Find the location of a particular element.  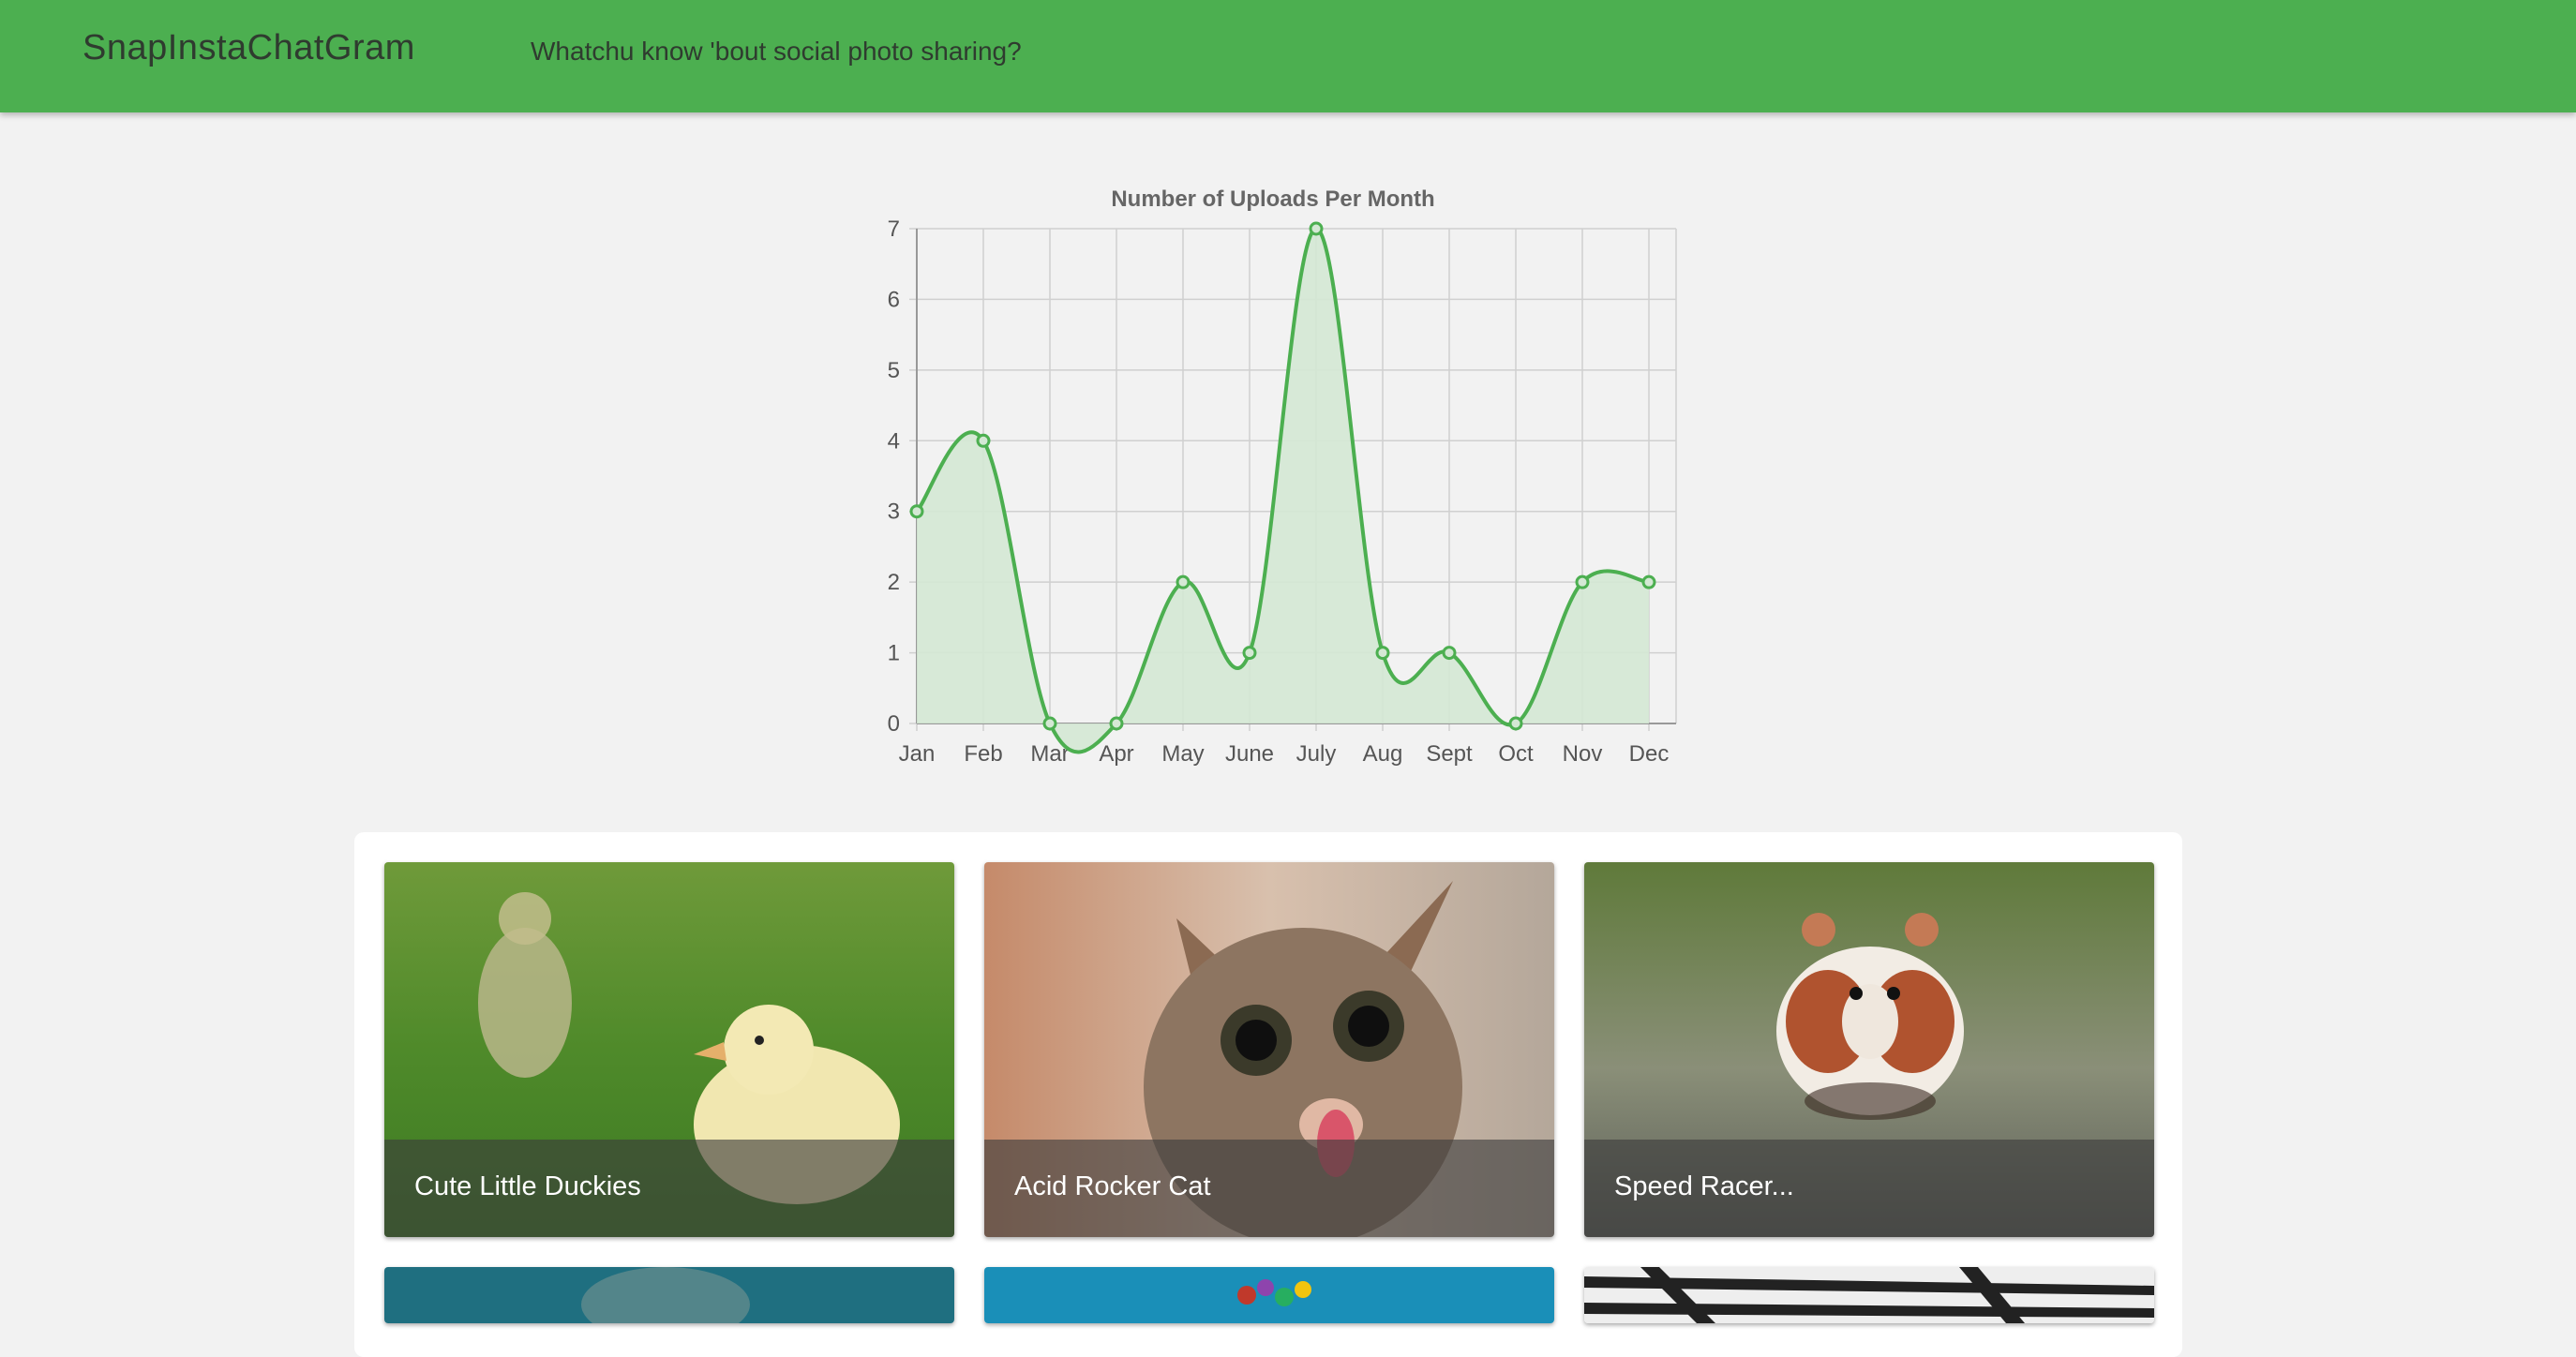

x-tick-label: Nov is located at coordinates (1583, 754).